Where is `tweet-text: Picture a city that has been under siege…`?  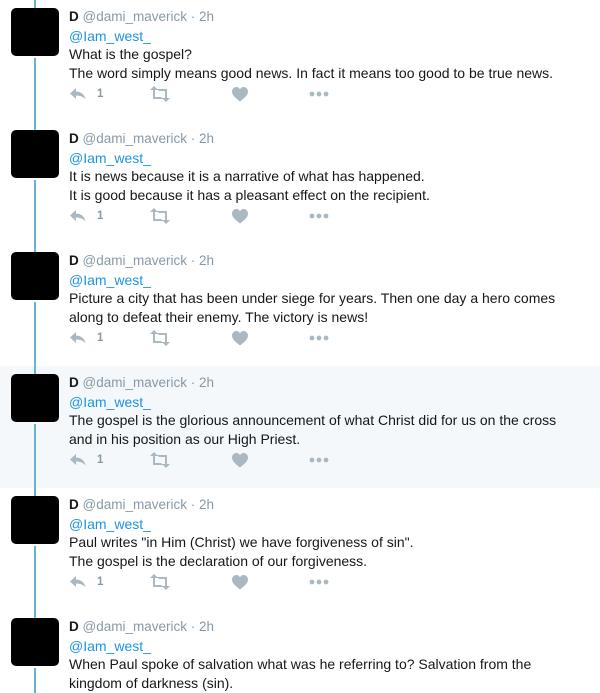 tweet-text: Picture a city that has been under siege… is located at coordinates (329, 307).